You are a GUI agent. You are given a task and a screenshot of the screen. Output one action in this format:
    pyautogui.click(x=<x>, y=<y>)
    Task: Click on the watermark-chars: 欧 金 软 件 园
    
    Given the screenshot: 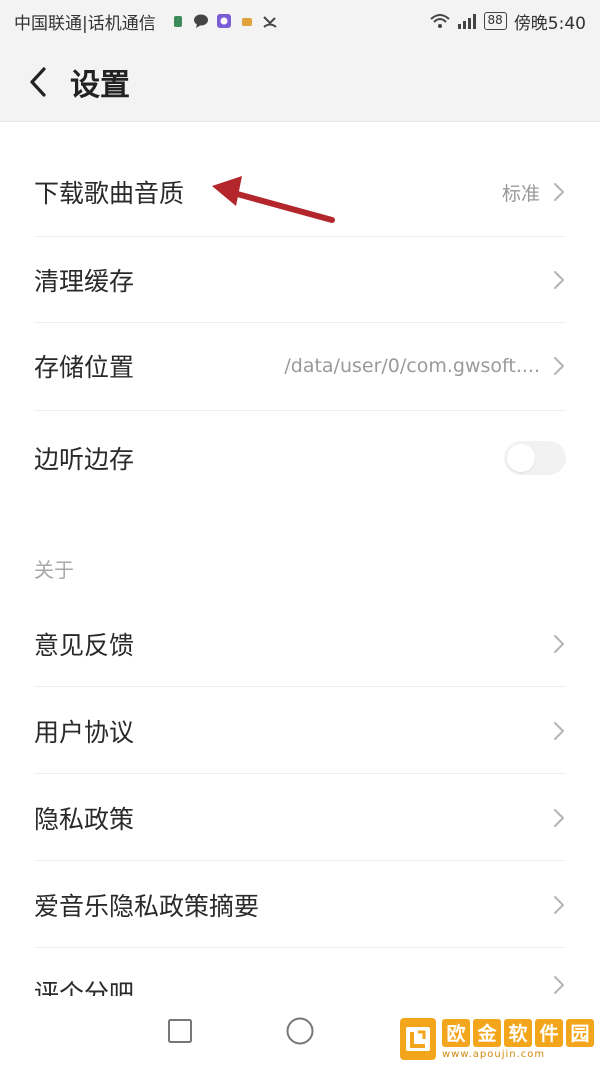 What is the action you would take?
    pyautogui.click(x=518, y=1032)
    